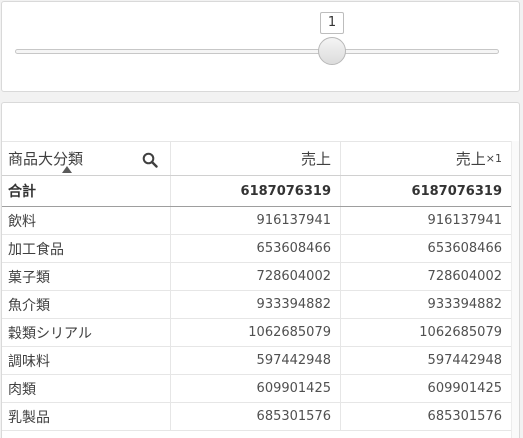 The height and width of the screenshot is (438, 523). I want to click on row-measure1: 1062685079, so click(256, 332).